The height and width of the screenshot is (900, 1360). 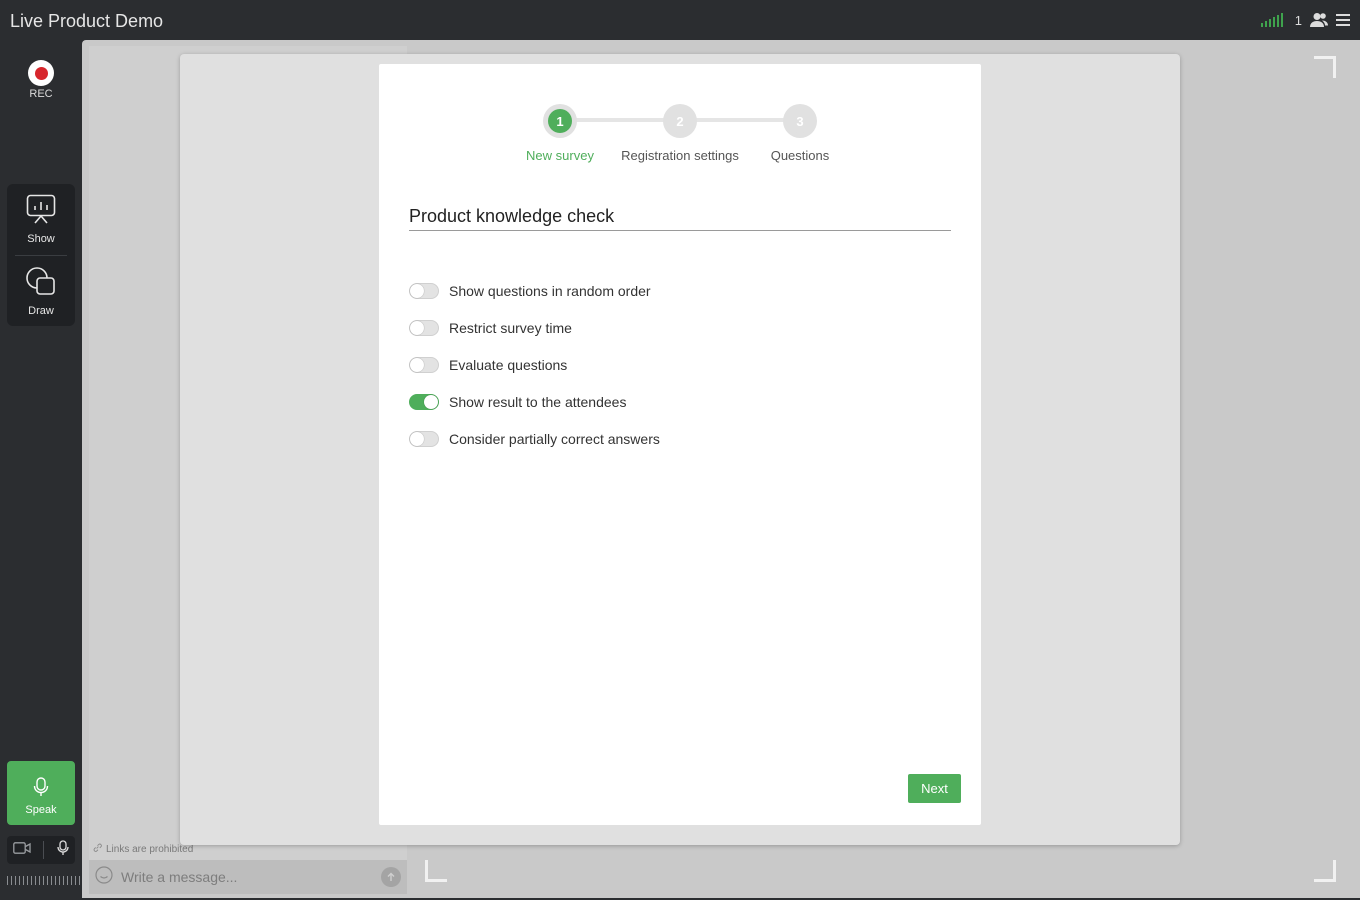 I want to click on random-order-toggle, so click(x=424, y=290).